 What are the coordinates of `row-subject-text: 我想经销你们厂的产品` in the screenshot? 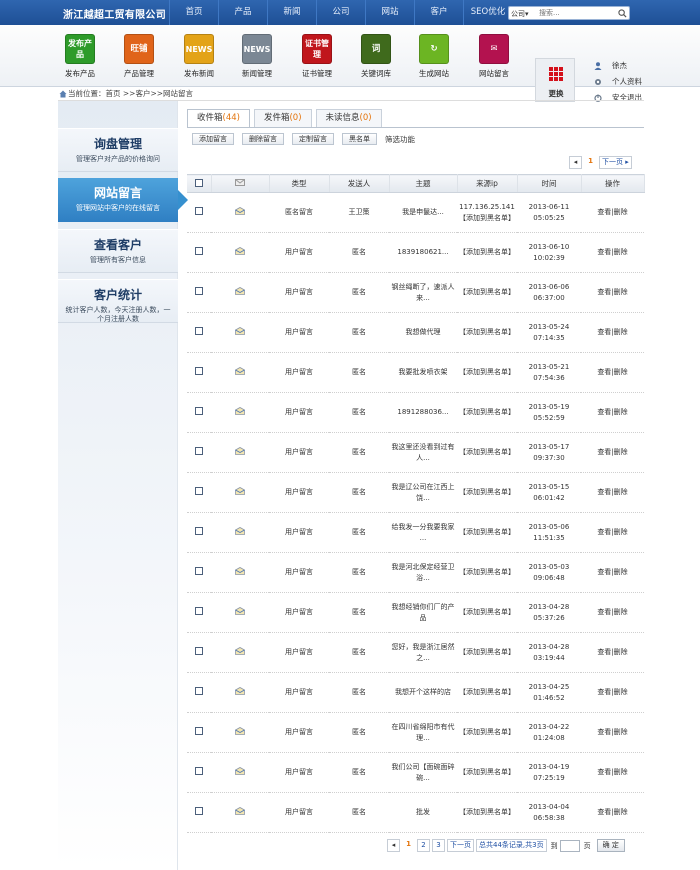 It's located at (423, 612).